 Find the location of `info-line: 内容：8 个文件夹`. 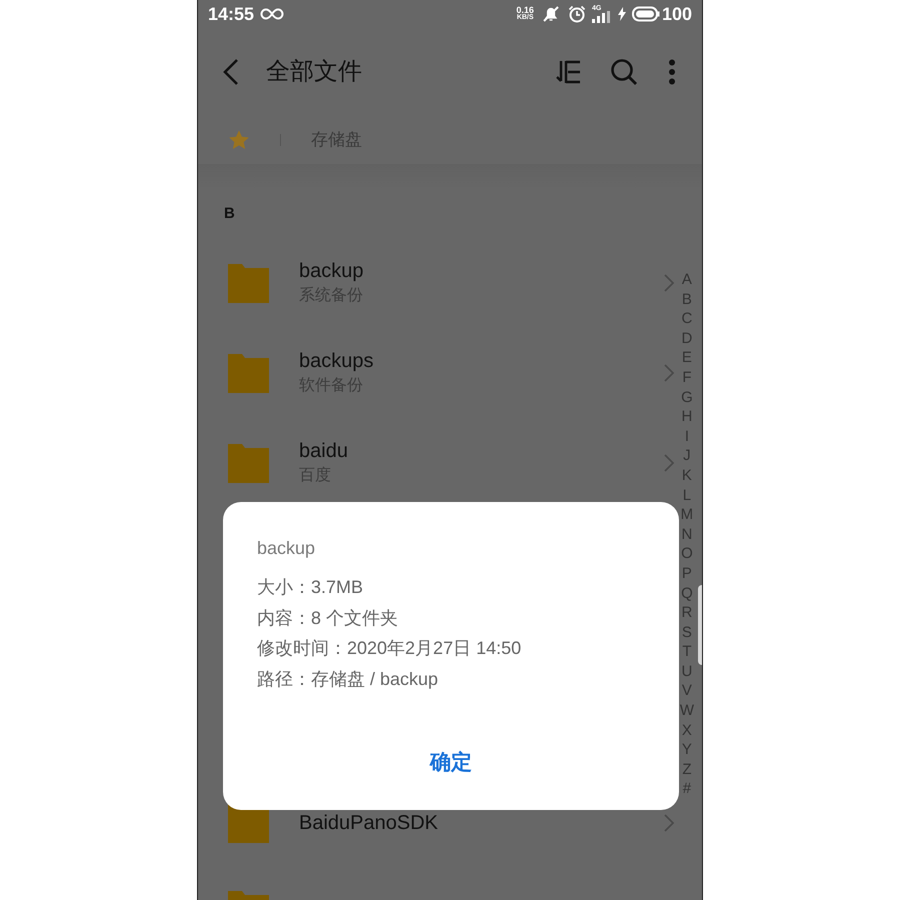

info-line: 内容：8 个文件夹 is located at coordinates (328, 618).